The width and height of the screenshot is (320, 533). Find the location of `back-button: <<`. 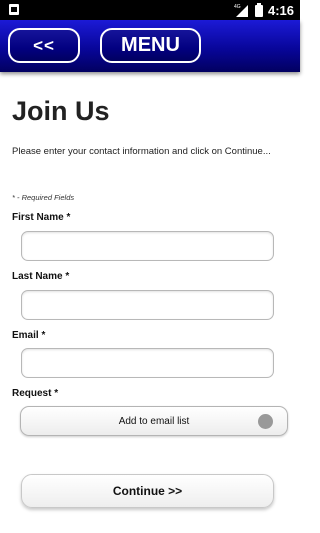

back-button: << is located at coordinates (44, 45).